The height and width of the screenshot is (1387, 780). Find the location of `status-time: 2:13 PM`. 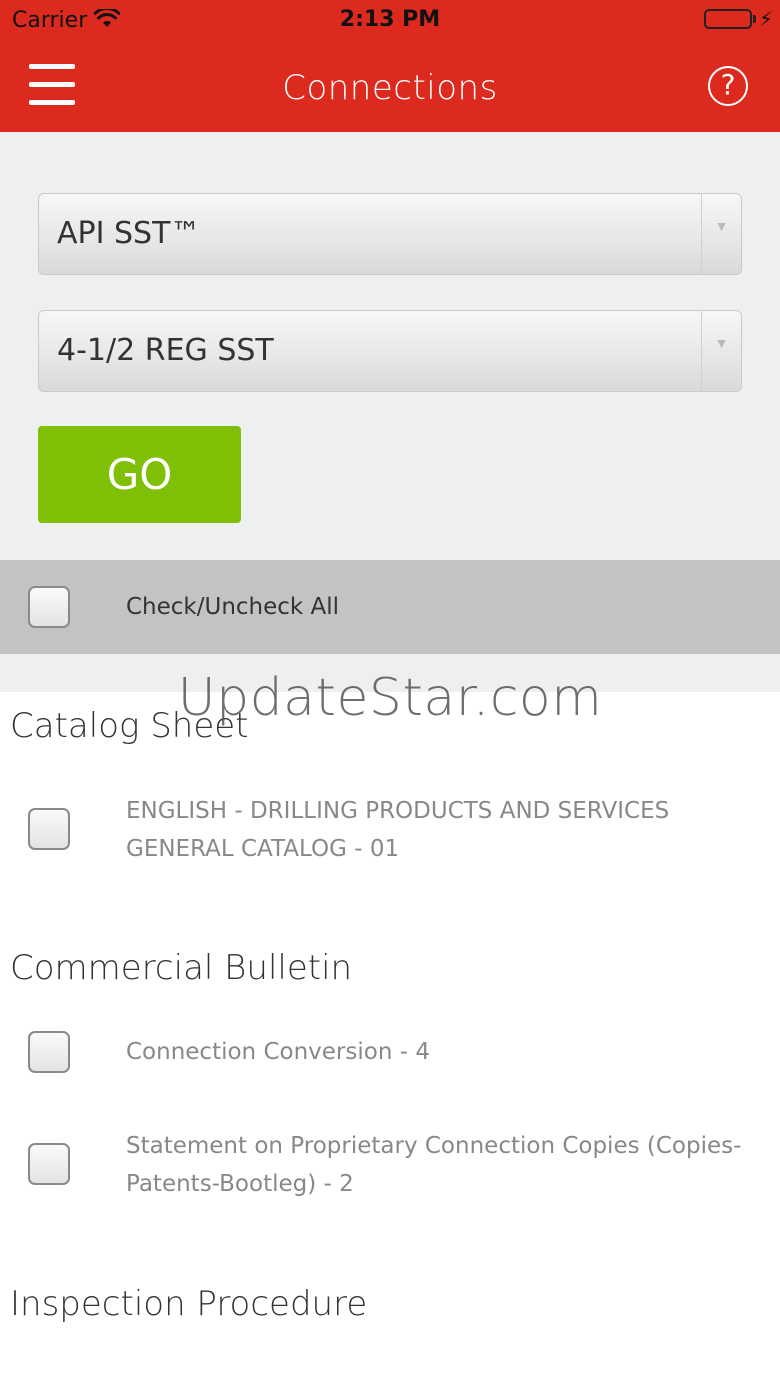

status-time: 2:13 PM is located at coordinates (390, 19).